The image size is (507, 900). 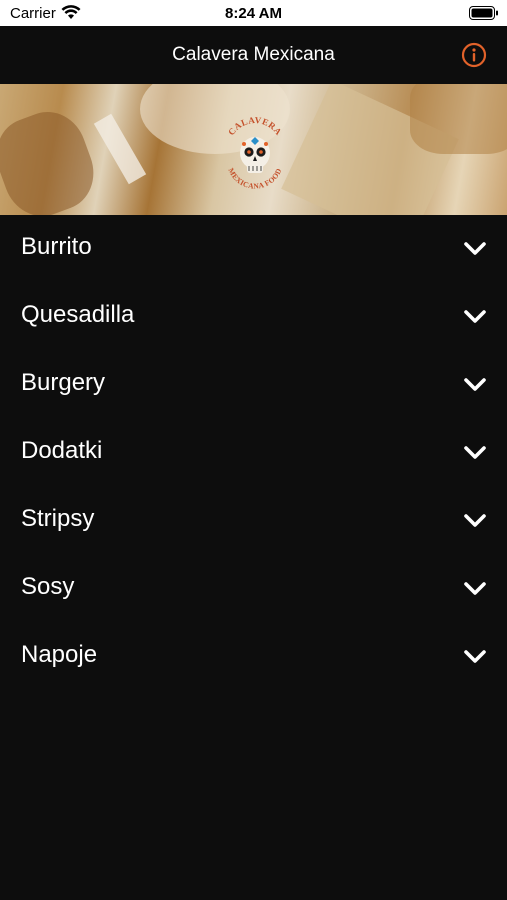 I want to click on menu-item-label: Dodatki, so click(x=62, y=450).